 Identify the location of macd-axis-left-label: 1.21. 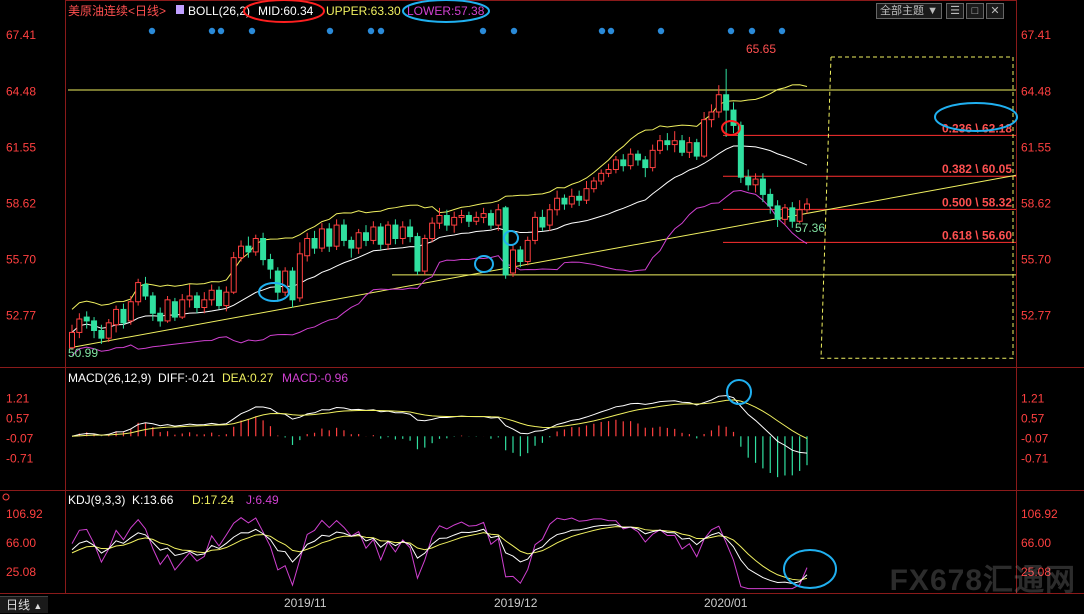
(18, 399).